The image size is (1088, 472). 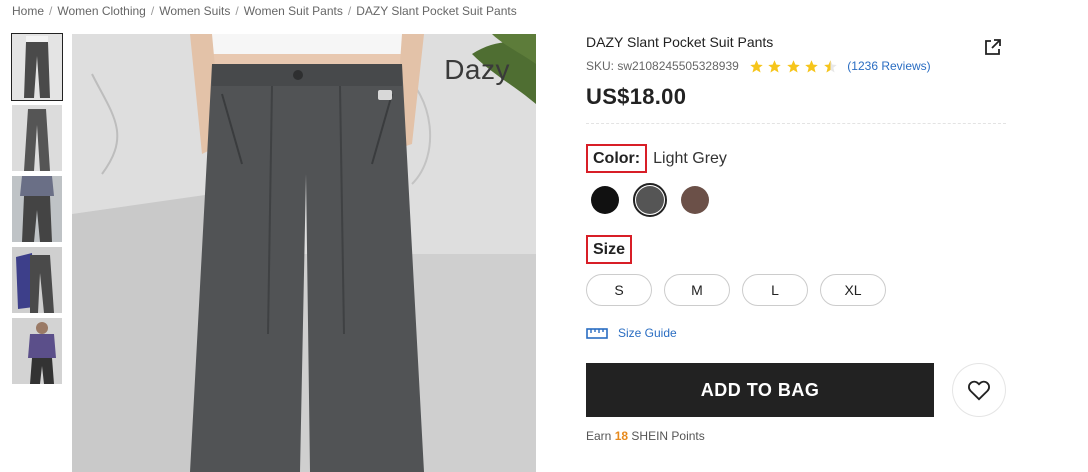 I want to click on brand-watermark: Dazy, so click(x=477, y=69).